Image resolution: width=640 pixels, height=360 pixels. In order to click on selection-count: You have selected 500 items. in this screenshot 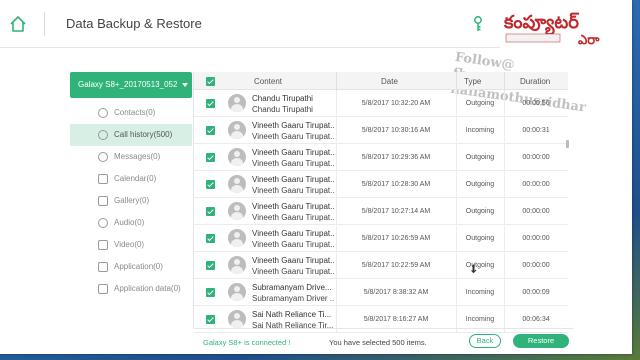, I will do `click(378, 342)`.